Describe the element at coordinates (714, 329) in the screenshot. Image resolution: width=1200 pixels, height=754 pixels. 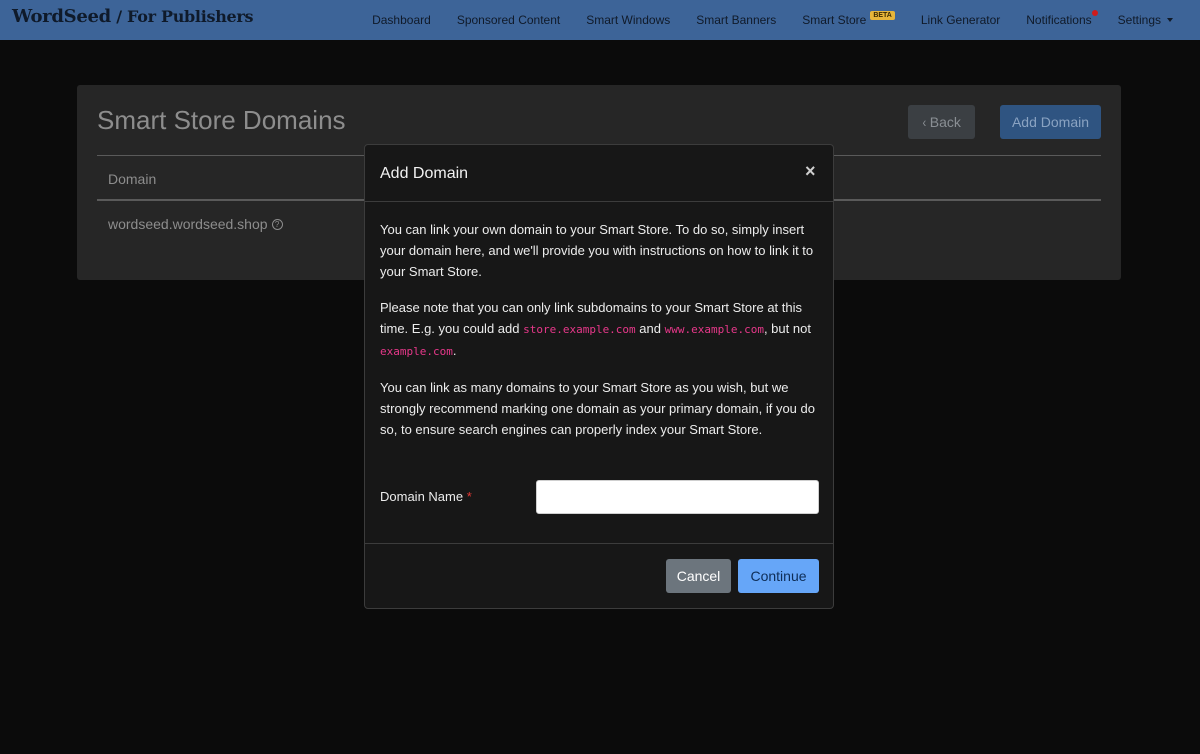
I see `code-example: www.example.com` at that location.